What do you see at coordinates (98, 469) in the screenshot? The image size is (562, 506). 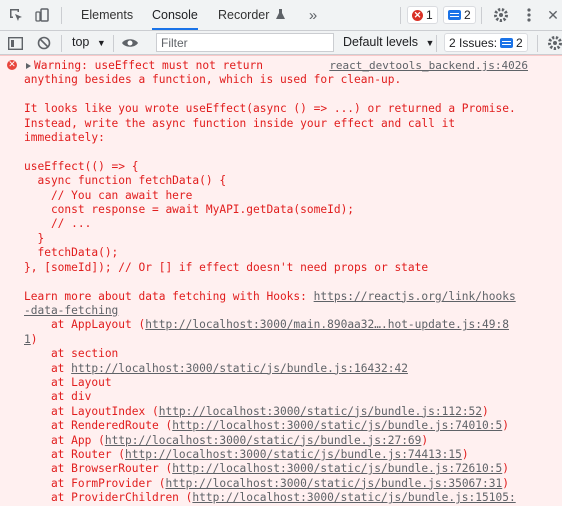 I see `stack-frame-text: at BrowserRouter (` at bounding box center [98, 469].